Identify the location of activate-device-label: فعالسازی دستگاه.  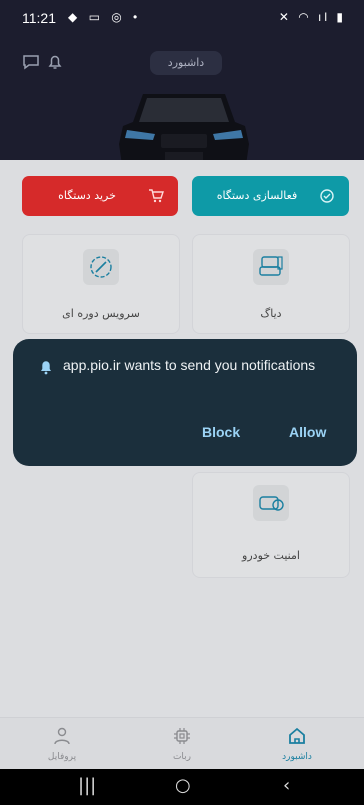
(257, 195).